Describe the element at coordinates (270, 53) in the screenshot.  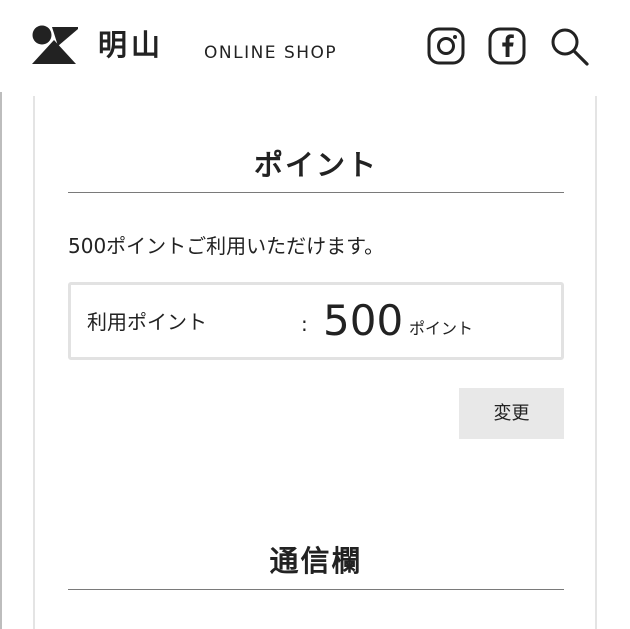
I see `brand-subtitle: ONLINE SHOP` at that location.